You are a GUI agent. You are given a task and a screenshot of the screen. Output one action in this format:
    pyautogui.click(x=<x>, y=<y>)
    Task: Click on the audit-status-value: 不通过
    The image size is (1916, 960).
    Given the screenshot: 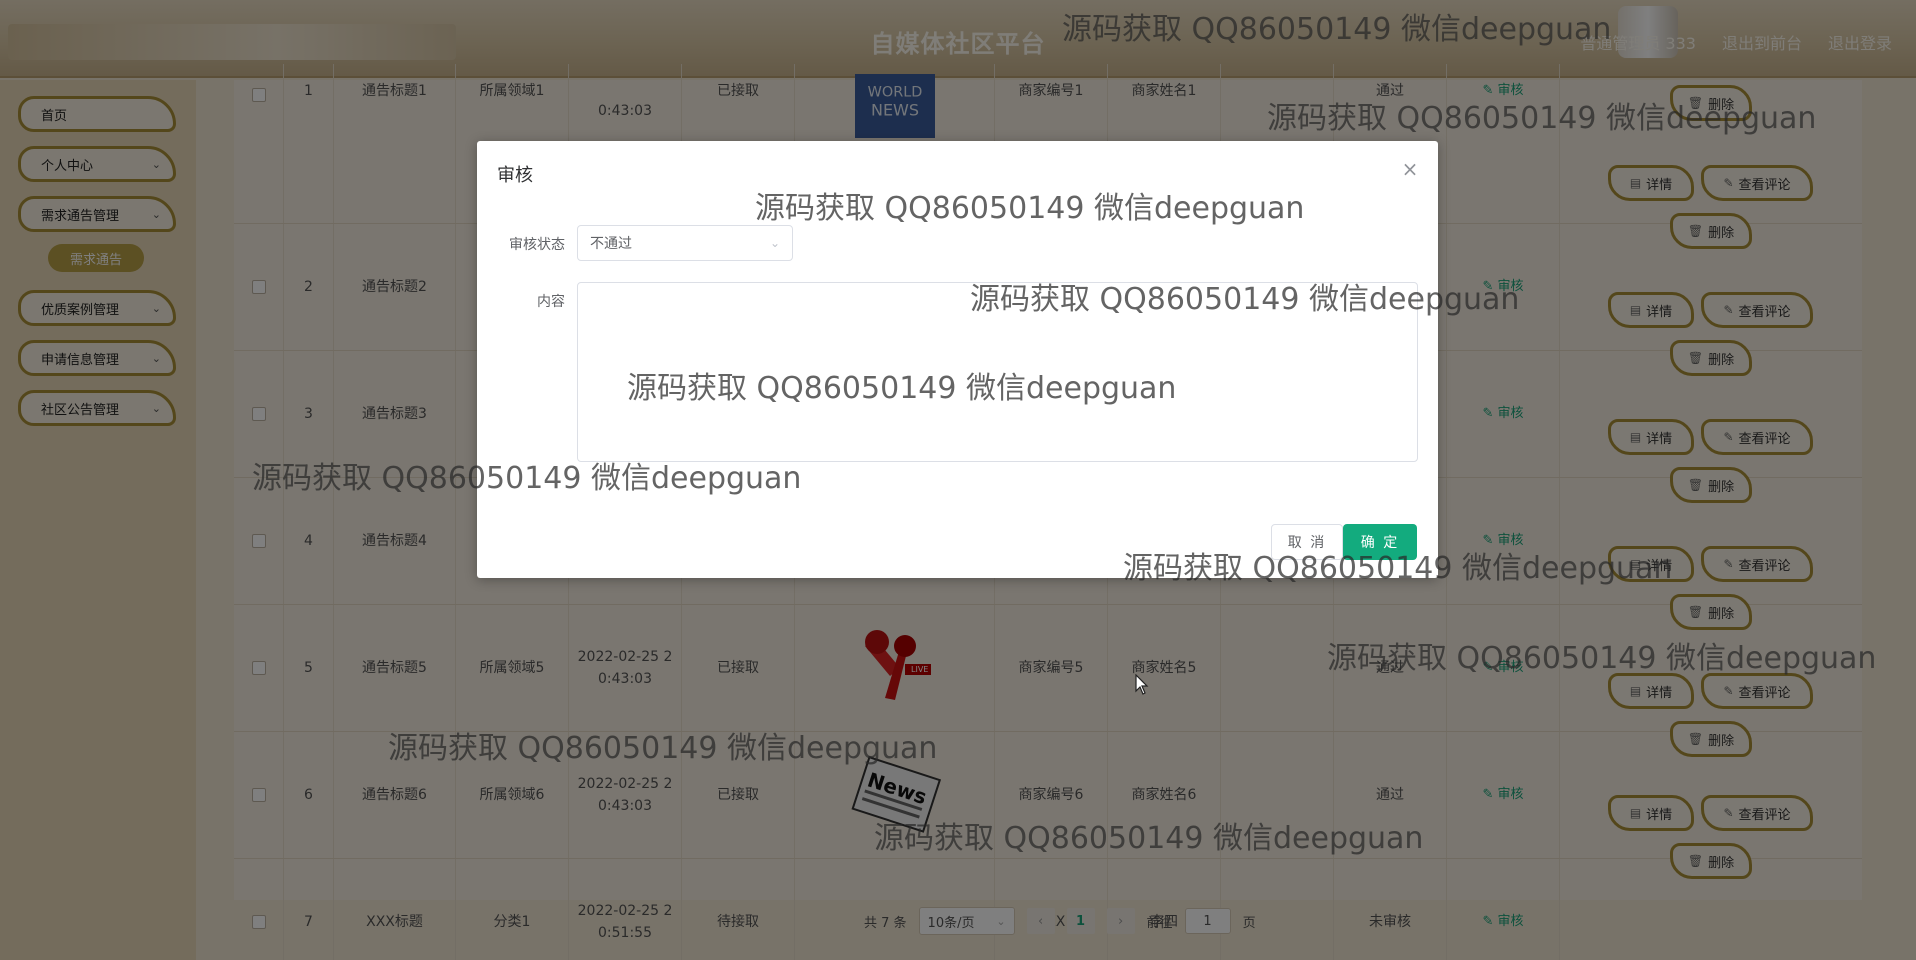 What is the action you would take?
    pyautogui.click(x=611, y=244)
    